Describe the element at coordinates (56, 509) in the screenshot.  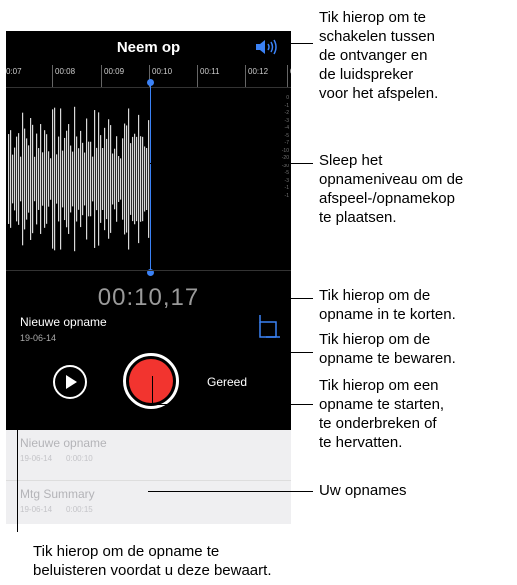
I see `list-item-meta: 19-06-14 0:00:15` at that location.